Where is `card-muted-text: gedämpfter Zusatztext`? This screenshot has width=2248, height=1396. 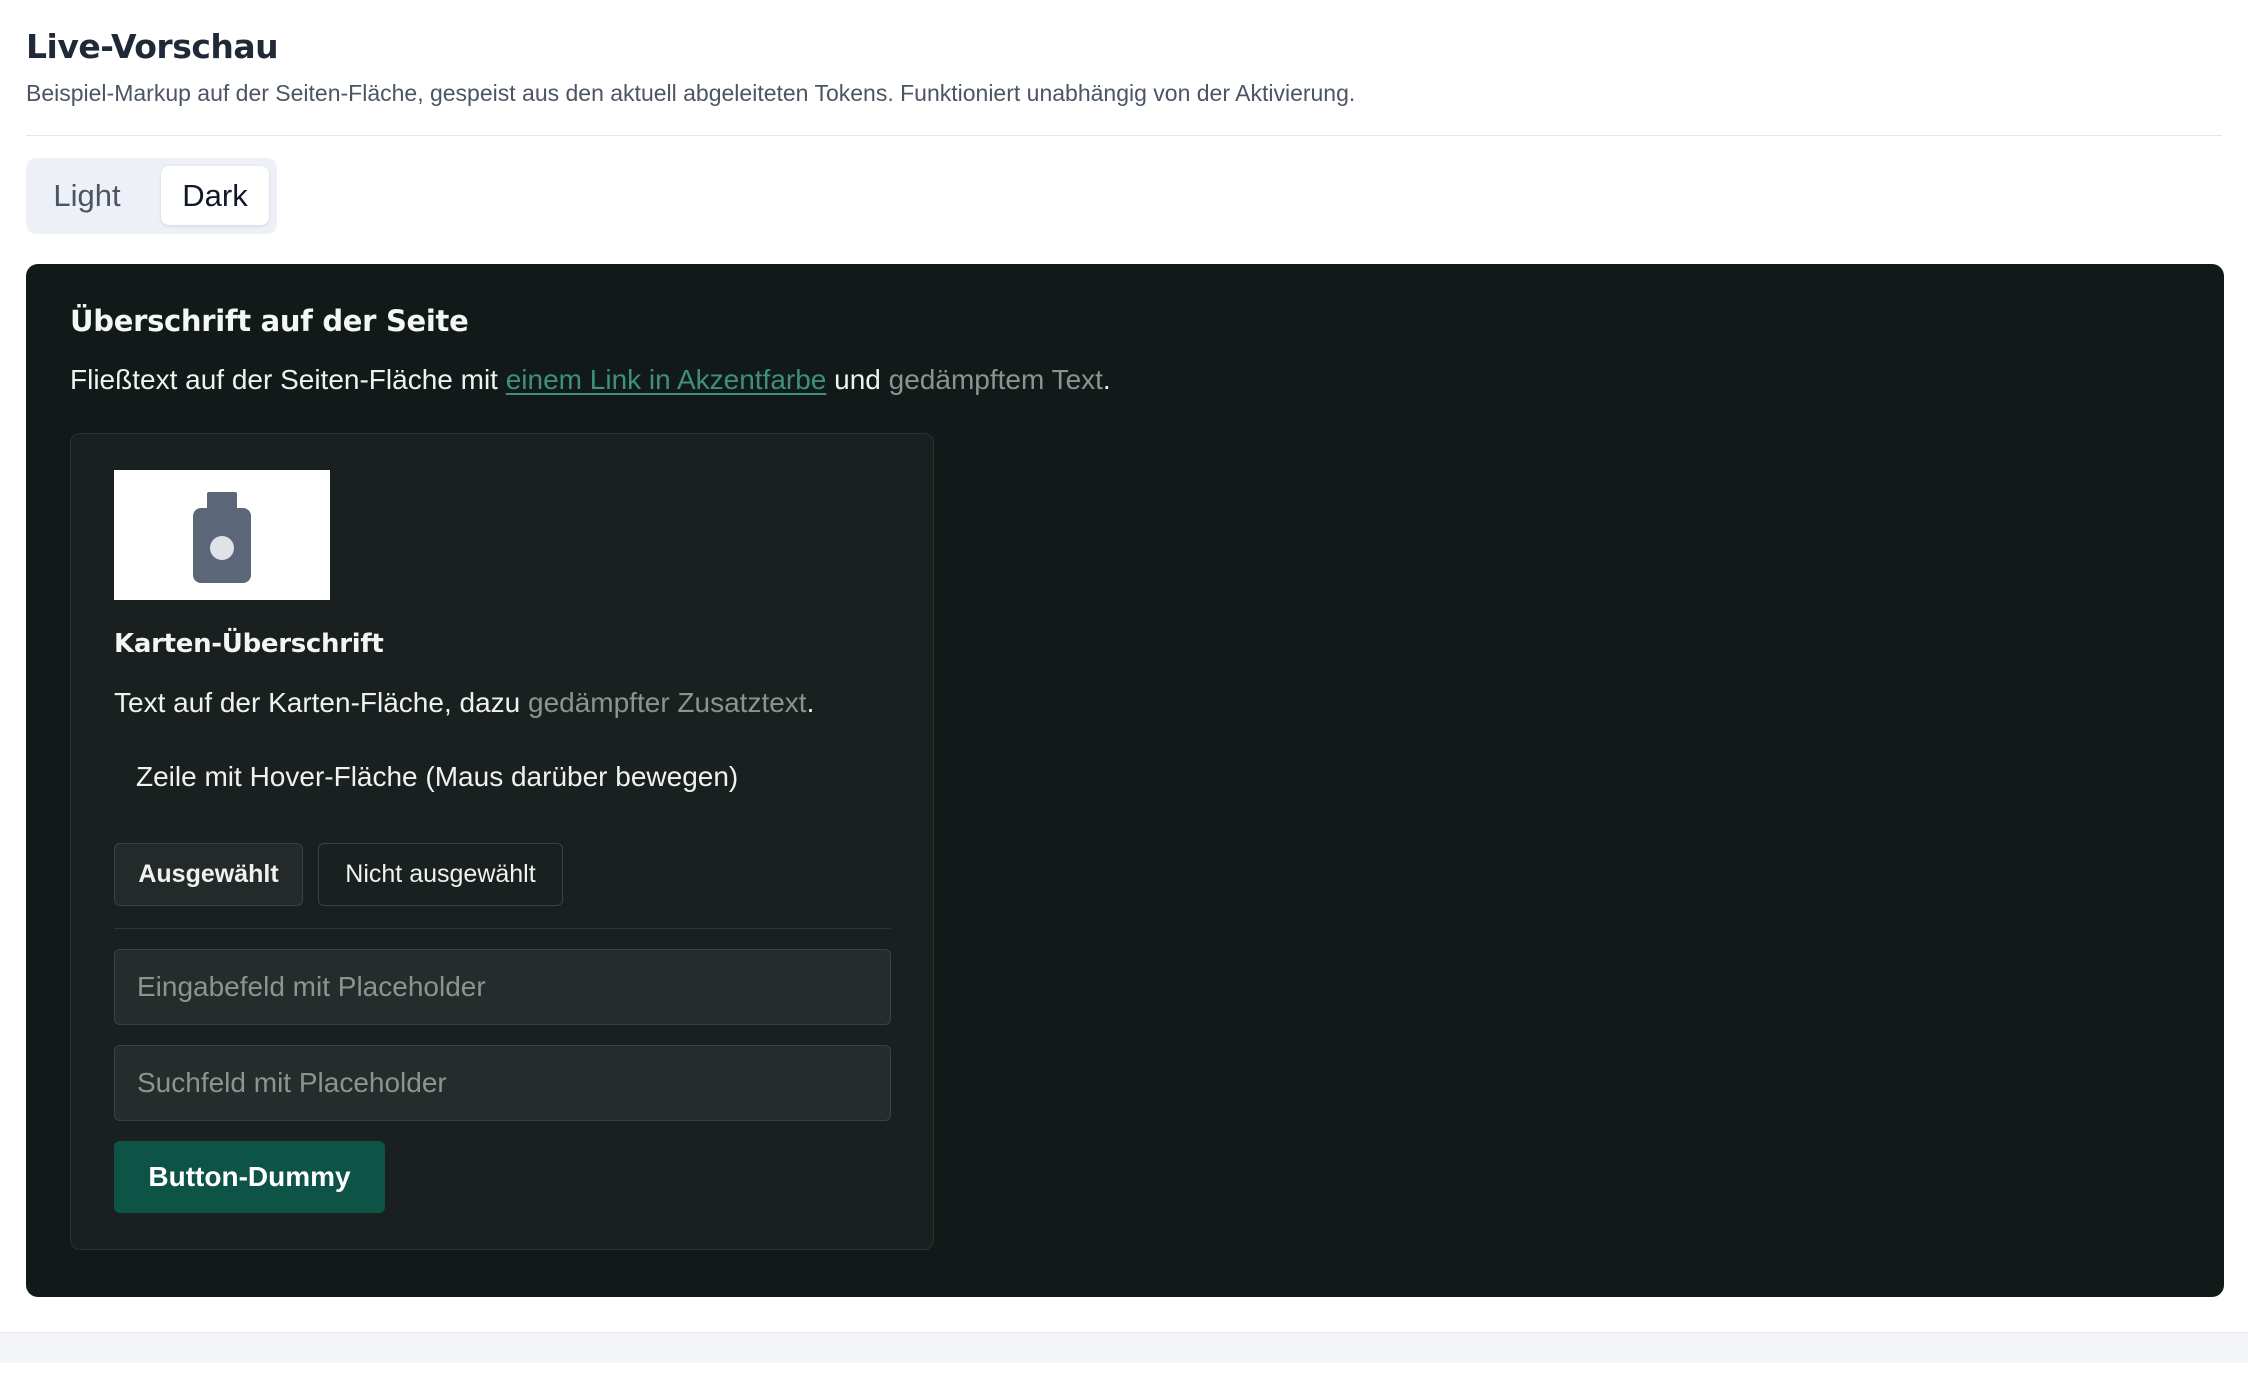 card-muted-text: gedämpfter Zusatztext is located at coordinates (667, 702).